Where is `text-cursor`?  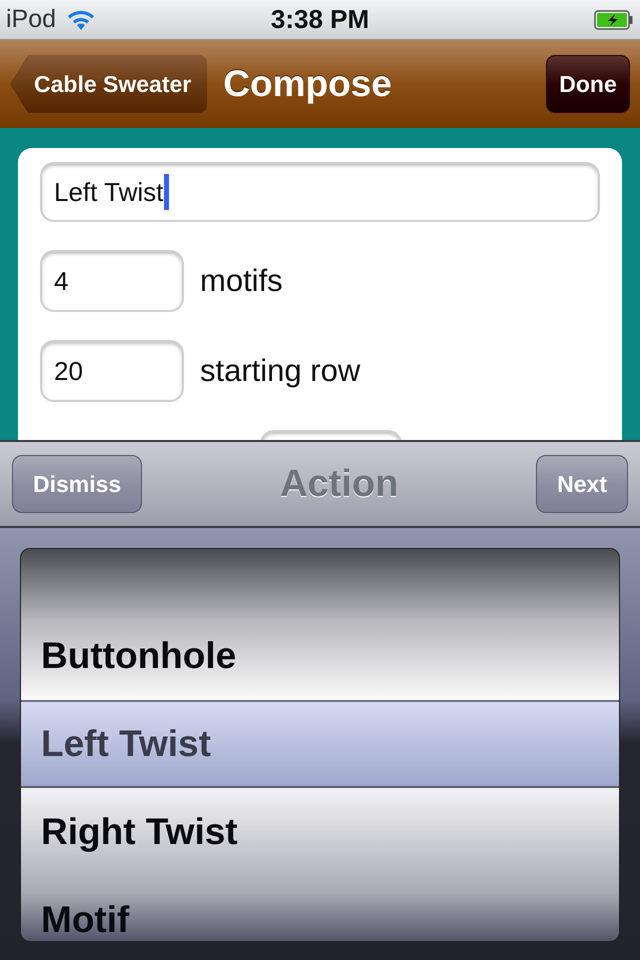
text-cursor is located at coordinates (167, 192).